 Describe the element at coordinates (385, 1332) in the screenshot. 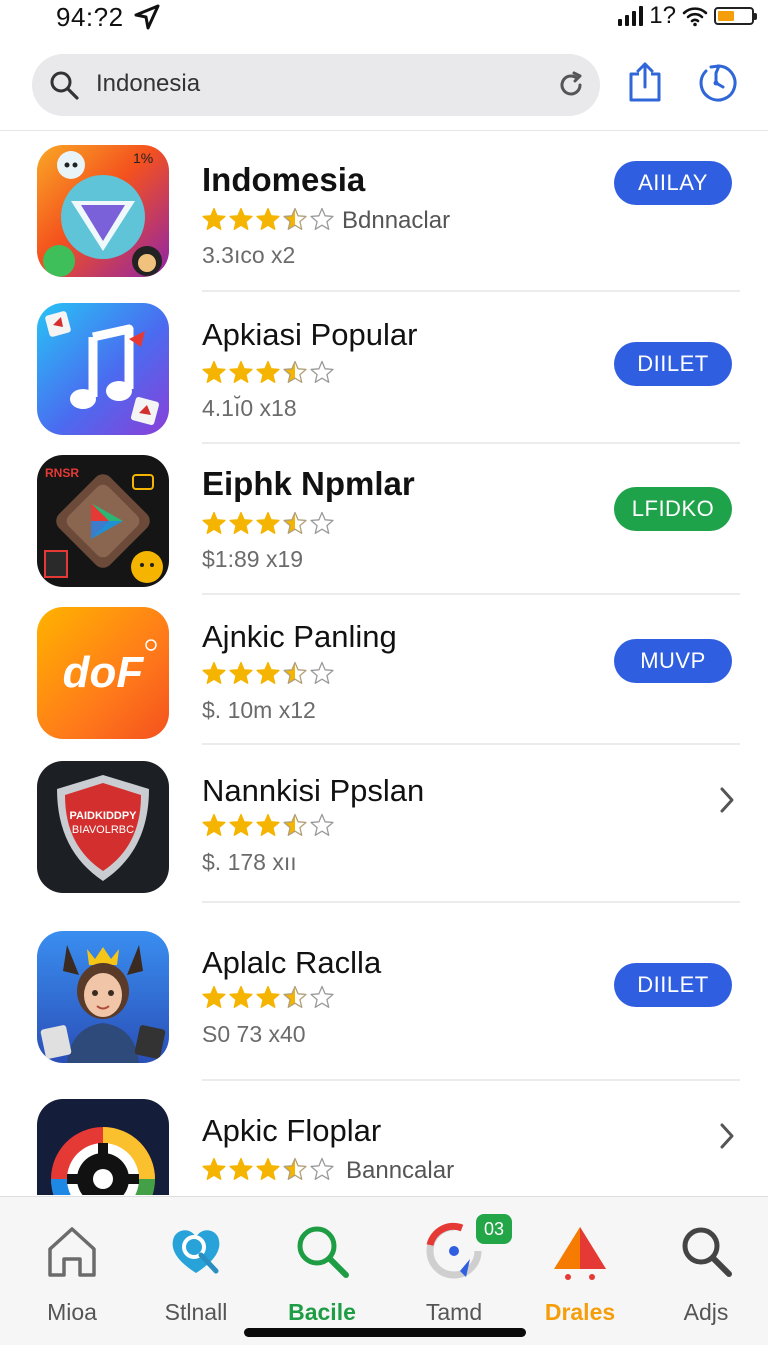

I see `home-indicator` at that location.